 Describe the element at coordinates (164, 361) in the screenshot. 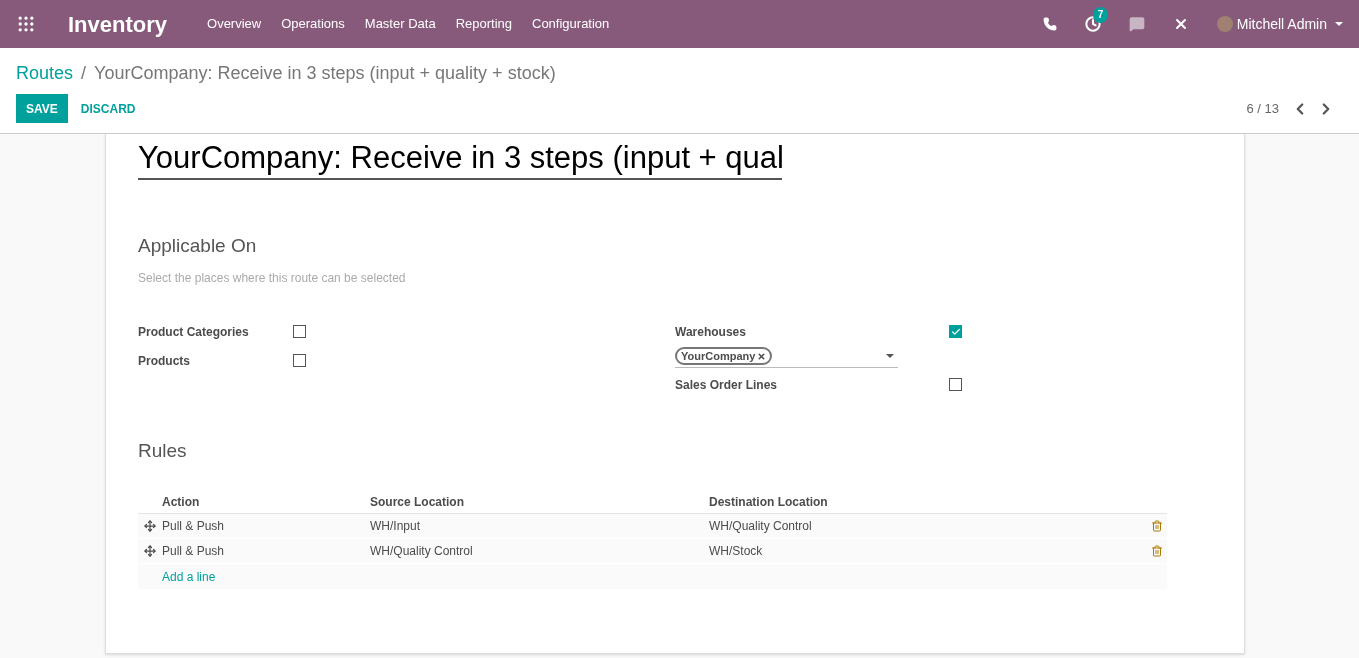

I see `field-label: Products` at that location.